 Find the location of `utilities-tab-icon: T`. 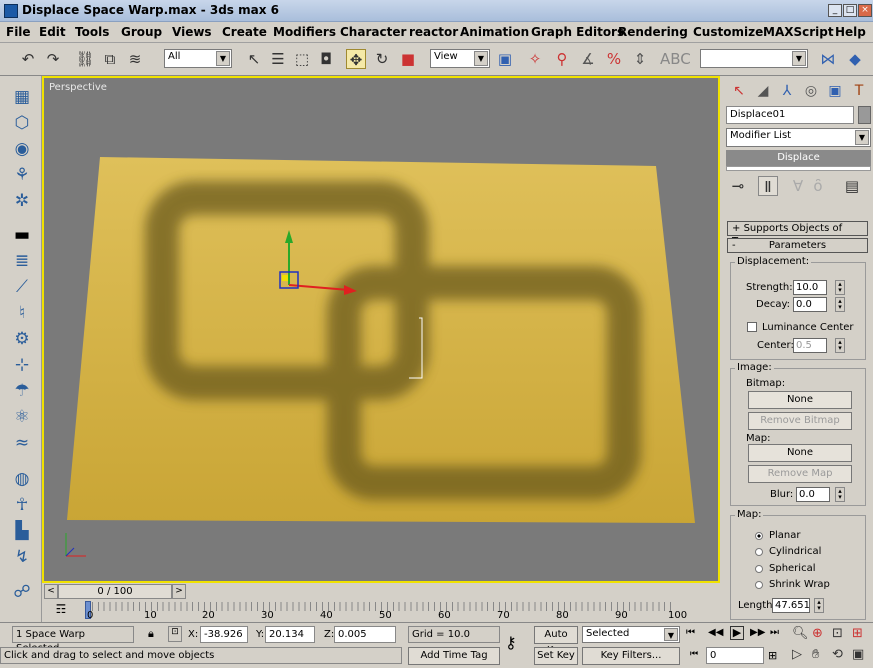

utilities-tab-icon: T is located at coordinates (859, 91).